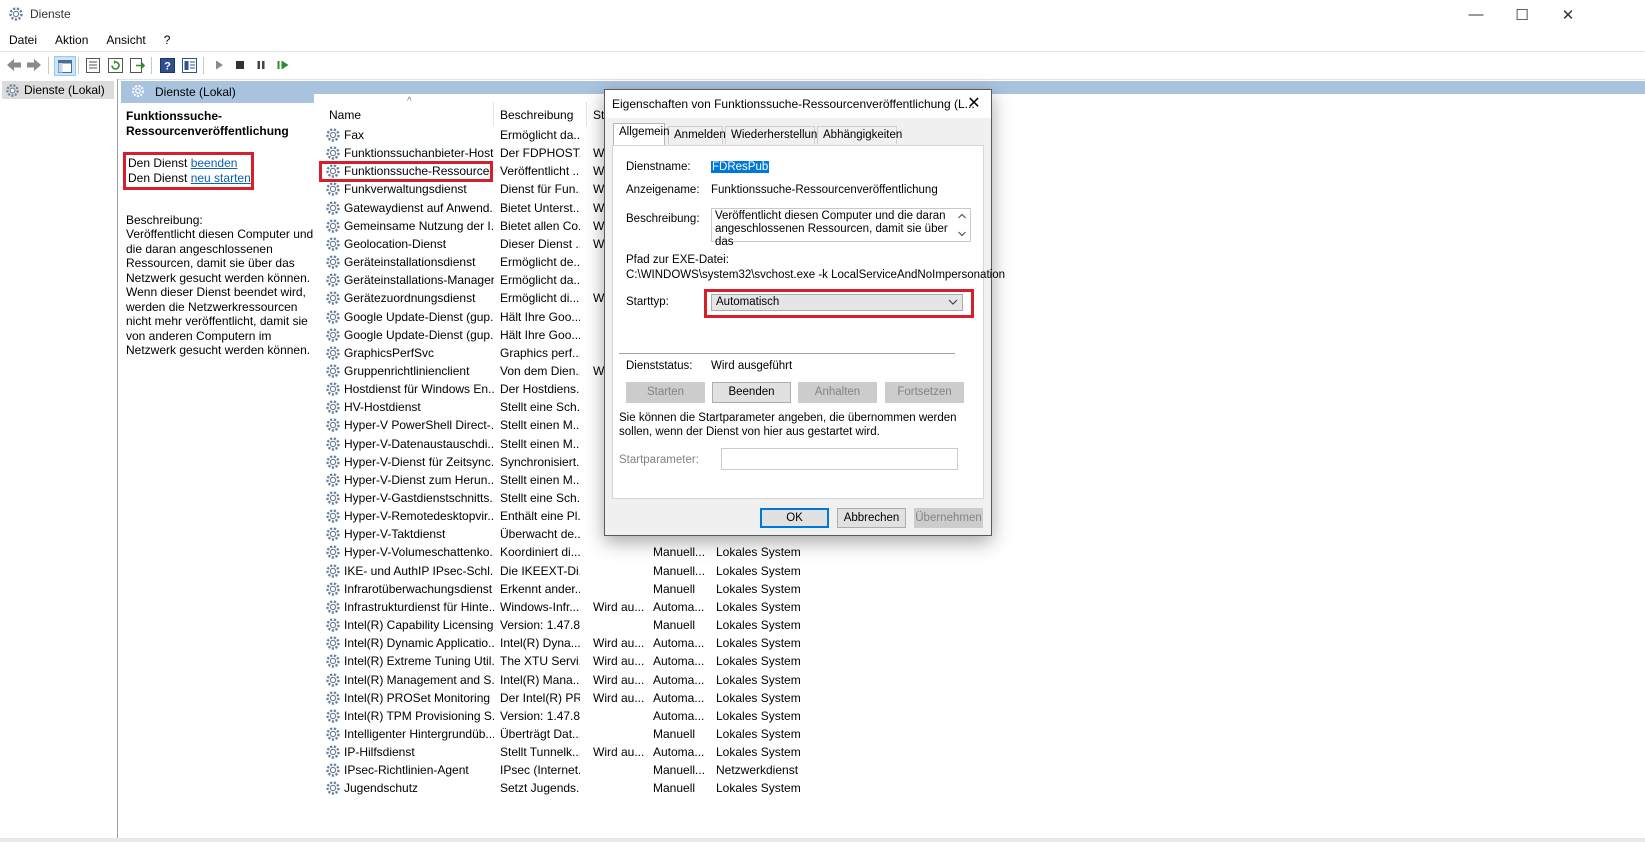 Image resolution: width=1645 pixels, height=842 pixels. I want to click on service-name-label: Dienstname:, so click(658, 167).